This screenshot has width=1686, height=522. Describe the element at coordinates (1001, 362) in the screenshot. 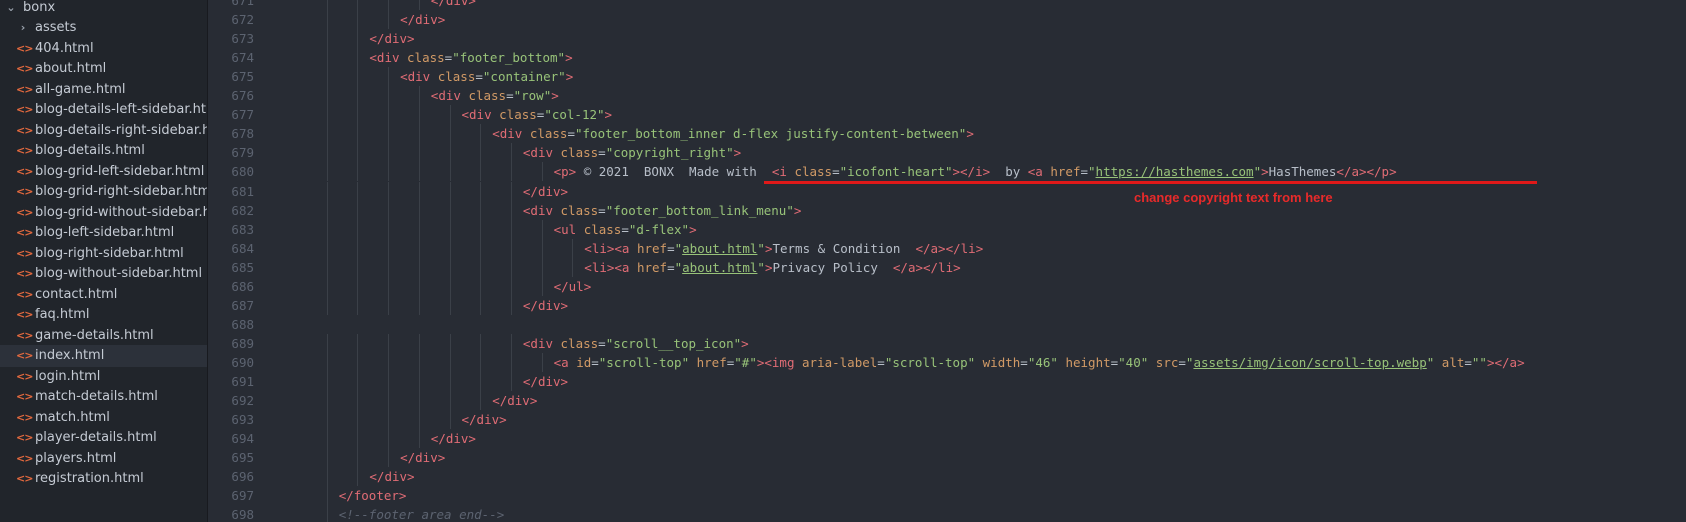

I see `code-token: width` at that location.